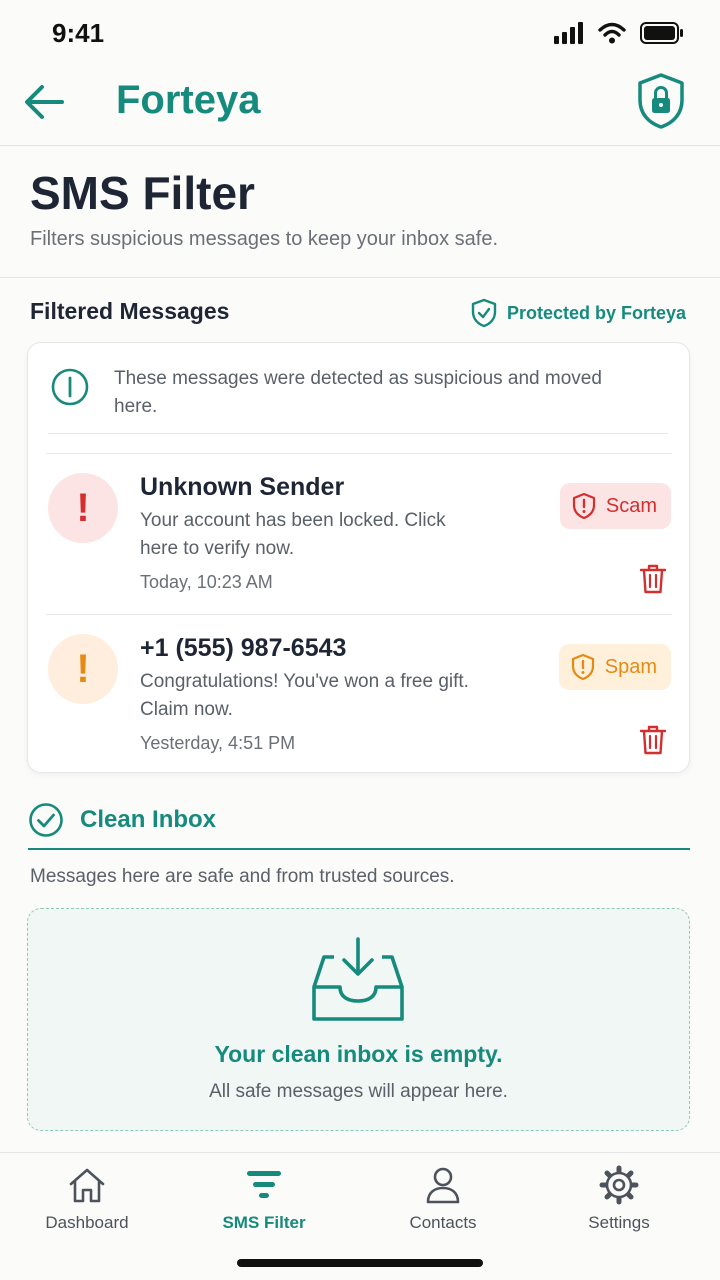 This screenshot has height=1280, width=720. Describe the element at coordinates (44, 102) in the screenshot. I see `back-arrow-icon` at that location.